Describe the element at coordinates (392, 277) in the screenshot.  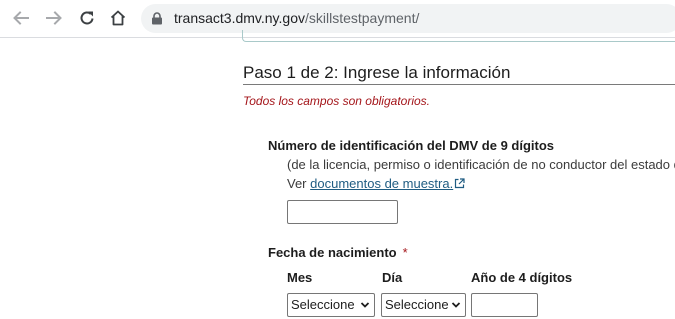
I see `day-label: Día` at that location.